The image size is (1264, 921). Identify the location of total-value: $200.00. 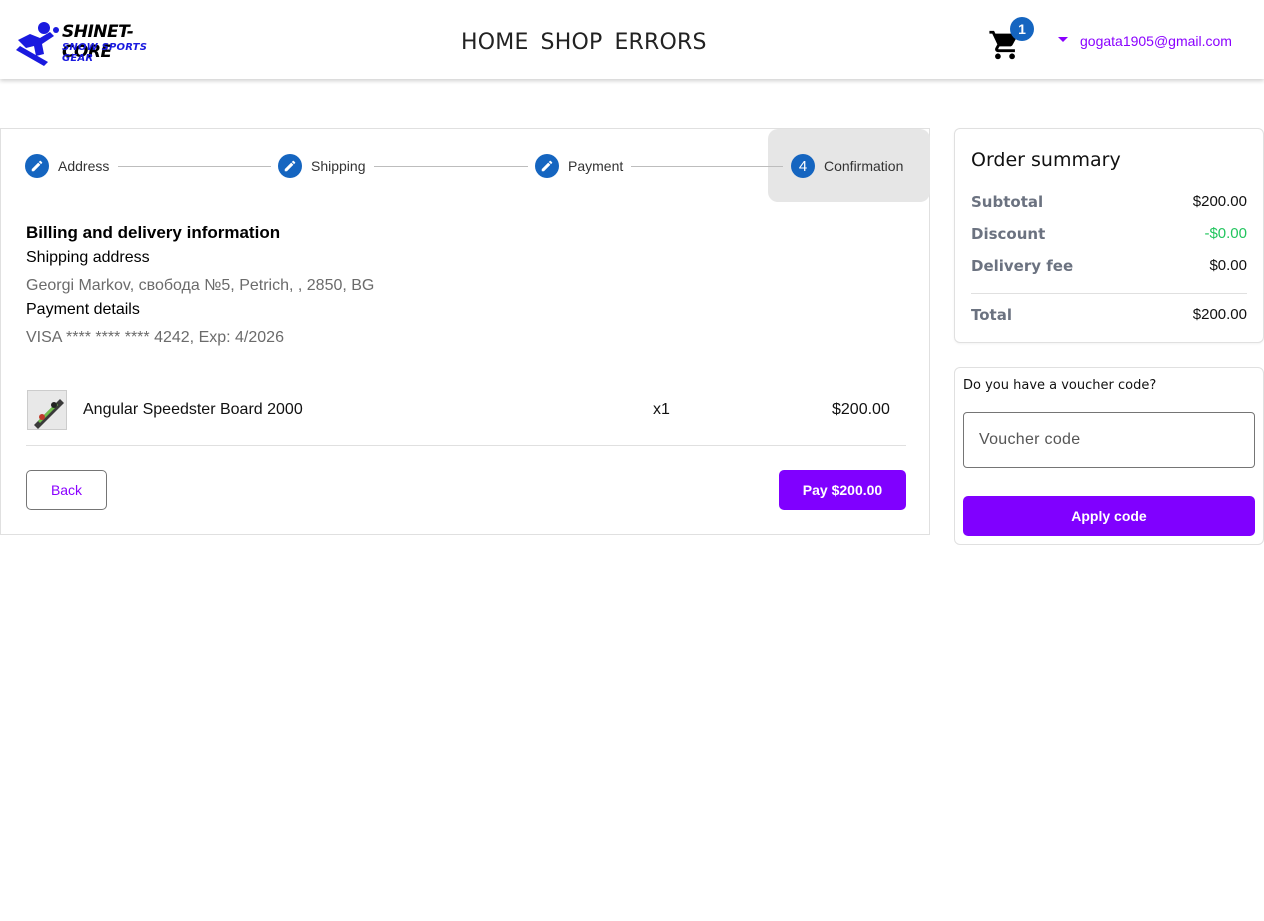
(1219, 314).